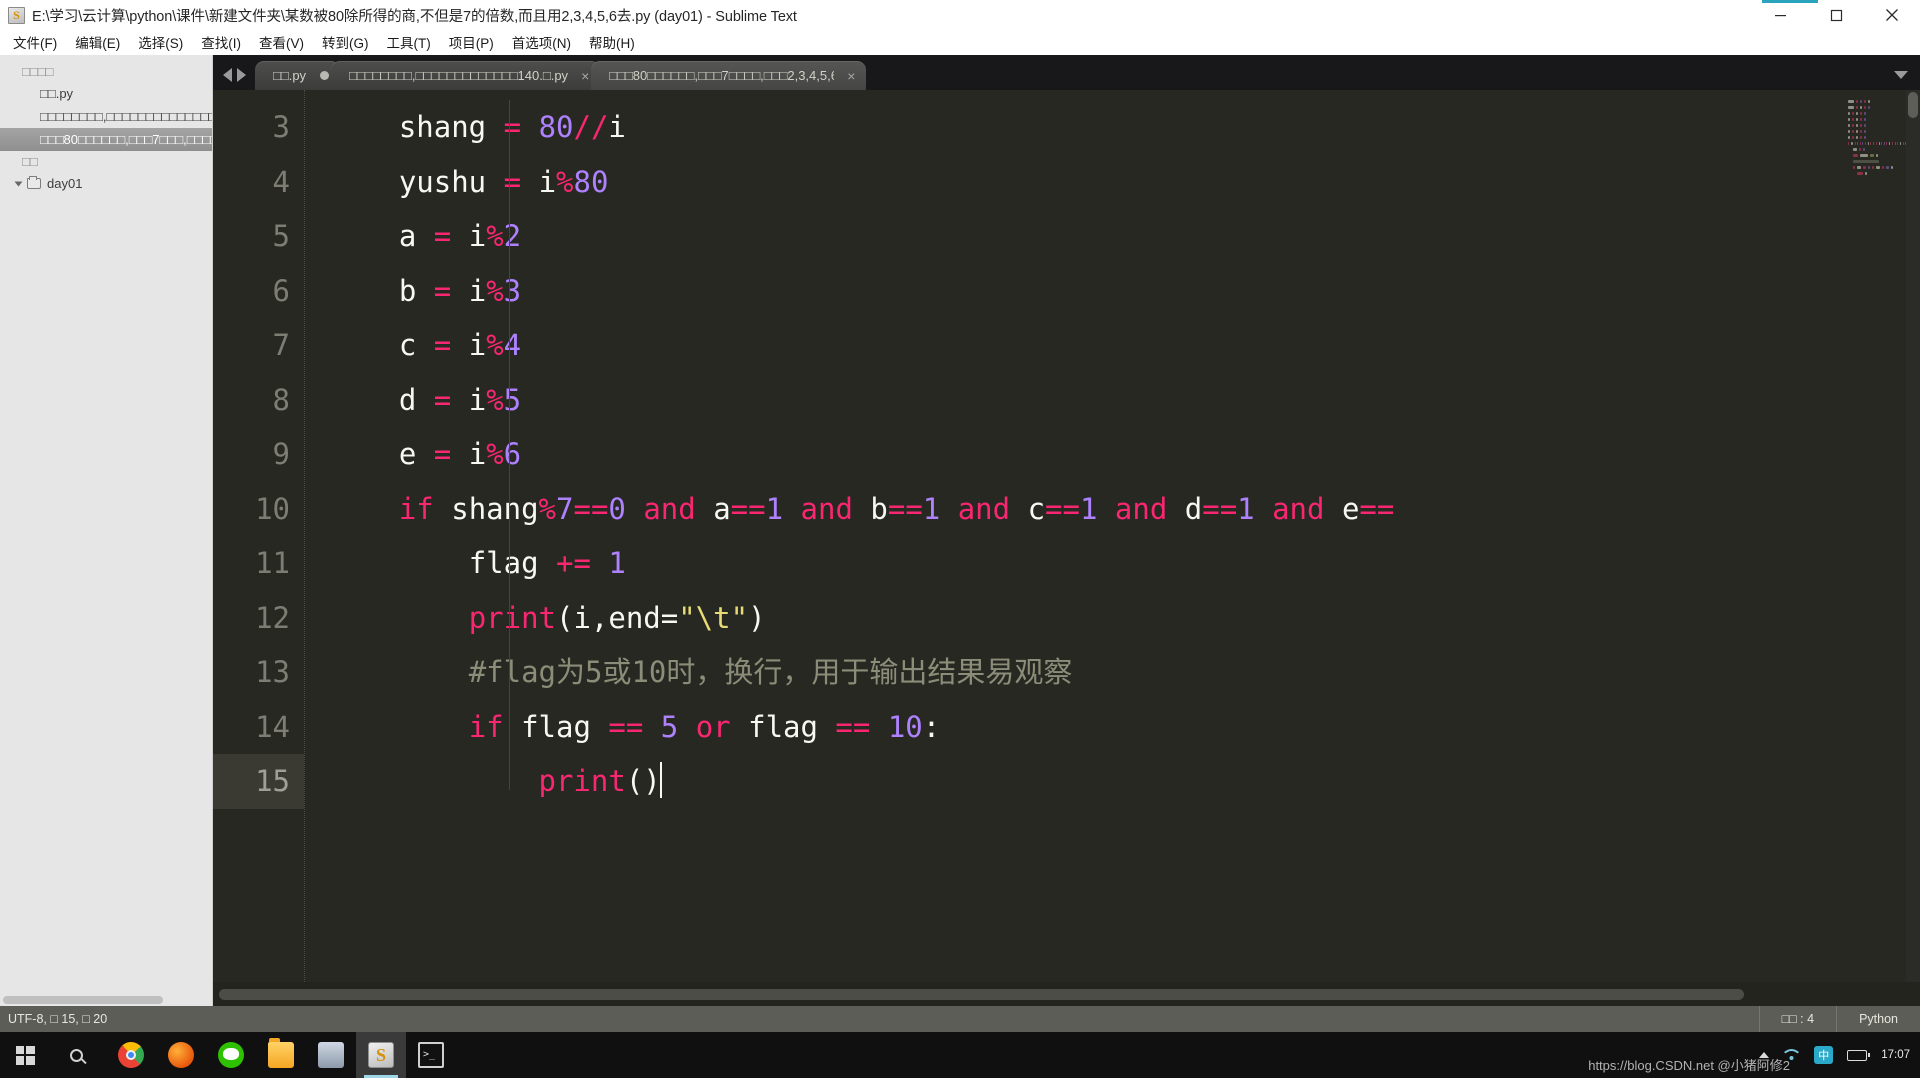  I want to click on sidebar-section-folders: □□, so click(30, 161).